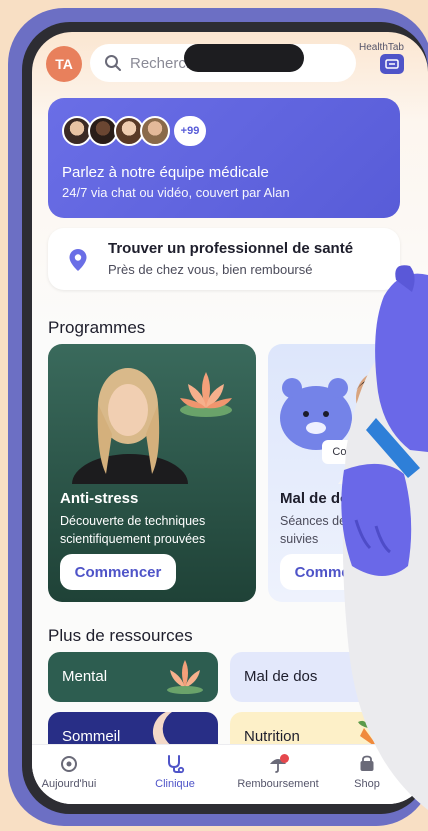  What do you see at coordinates (190, 131) in the screenshot?
I see `more-doctors-badge: +99` at bounding box center [190, 131].